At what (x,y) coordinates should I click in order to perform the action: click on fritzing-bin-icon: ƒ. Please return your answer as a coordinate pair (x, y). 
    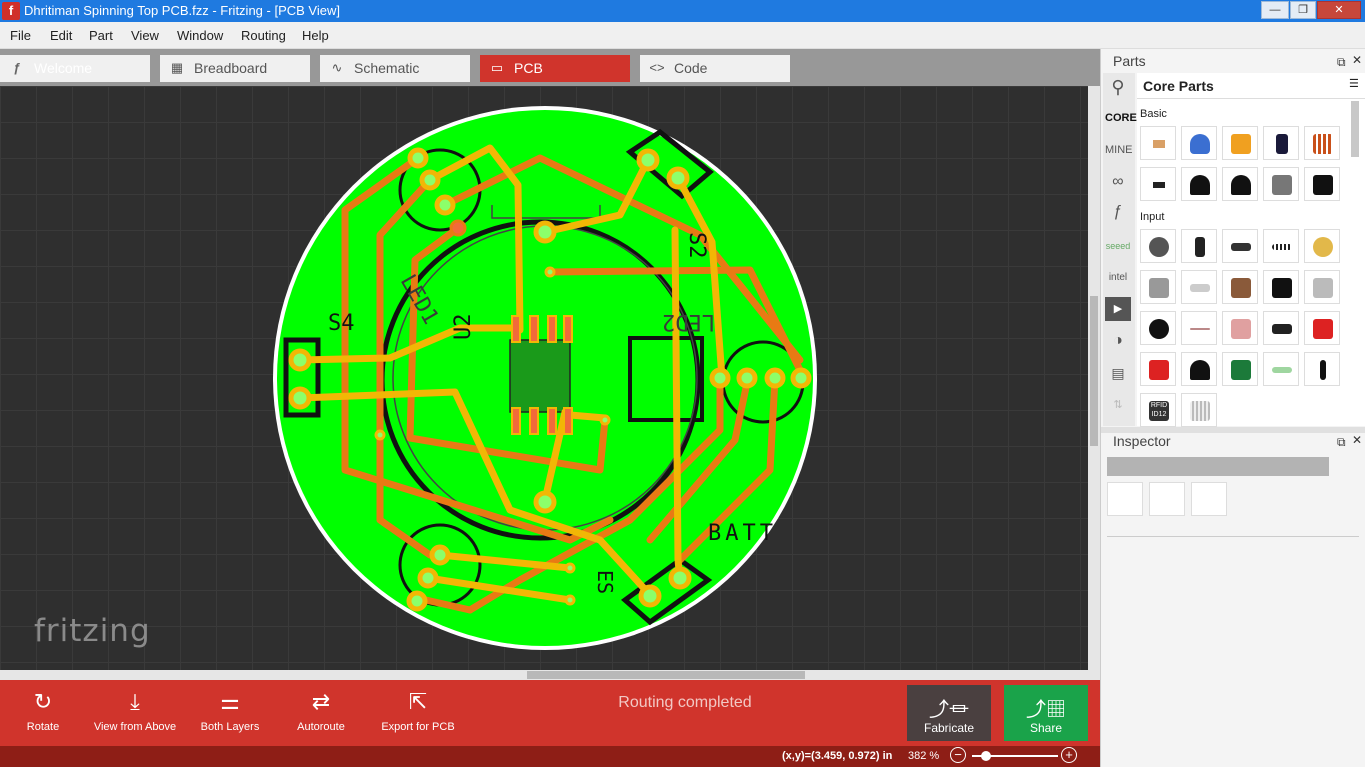
    Looking at the image, I should click on (1118, 212).